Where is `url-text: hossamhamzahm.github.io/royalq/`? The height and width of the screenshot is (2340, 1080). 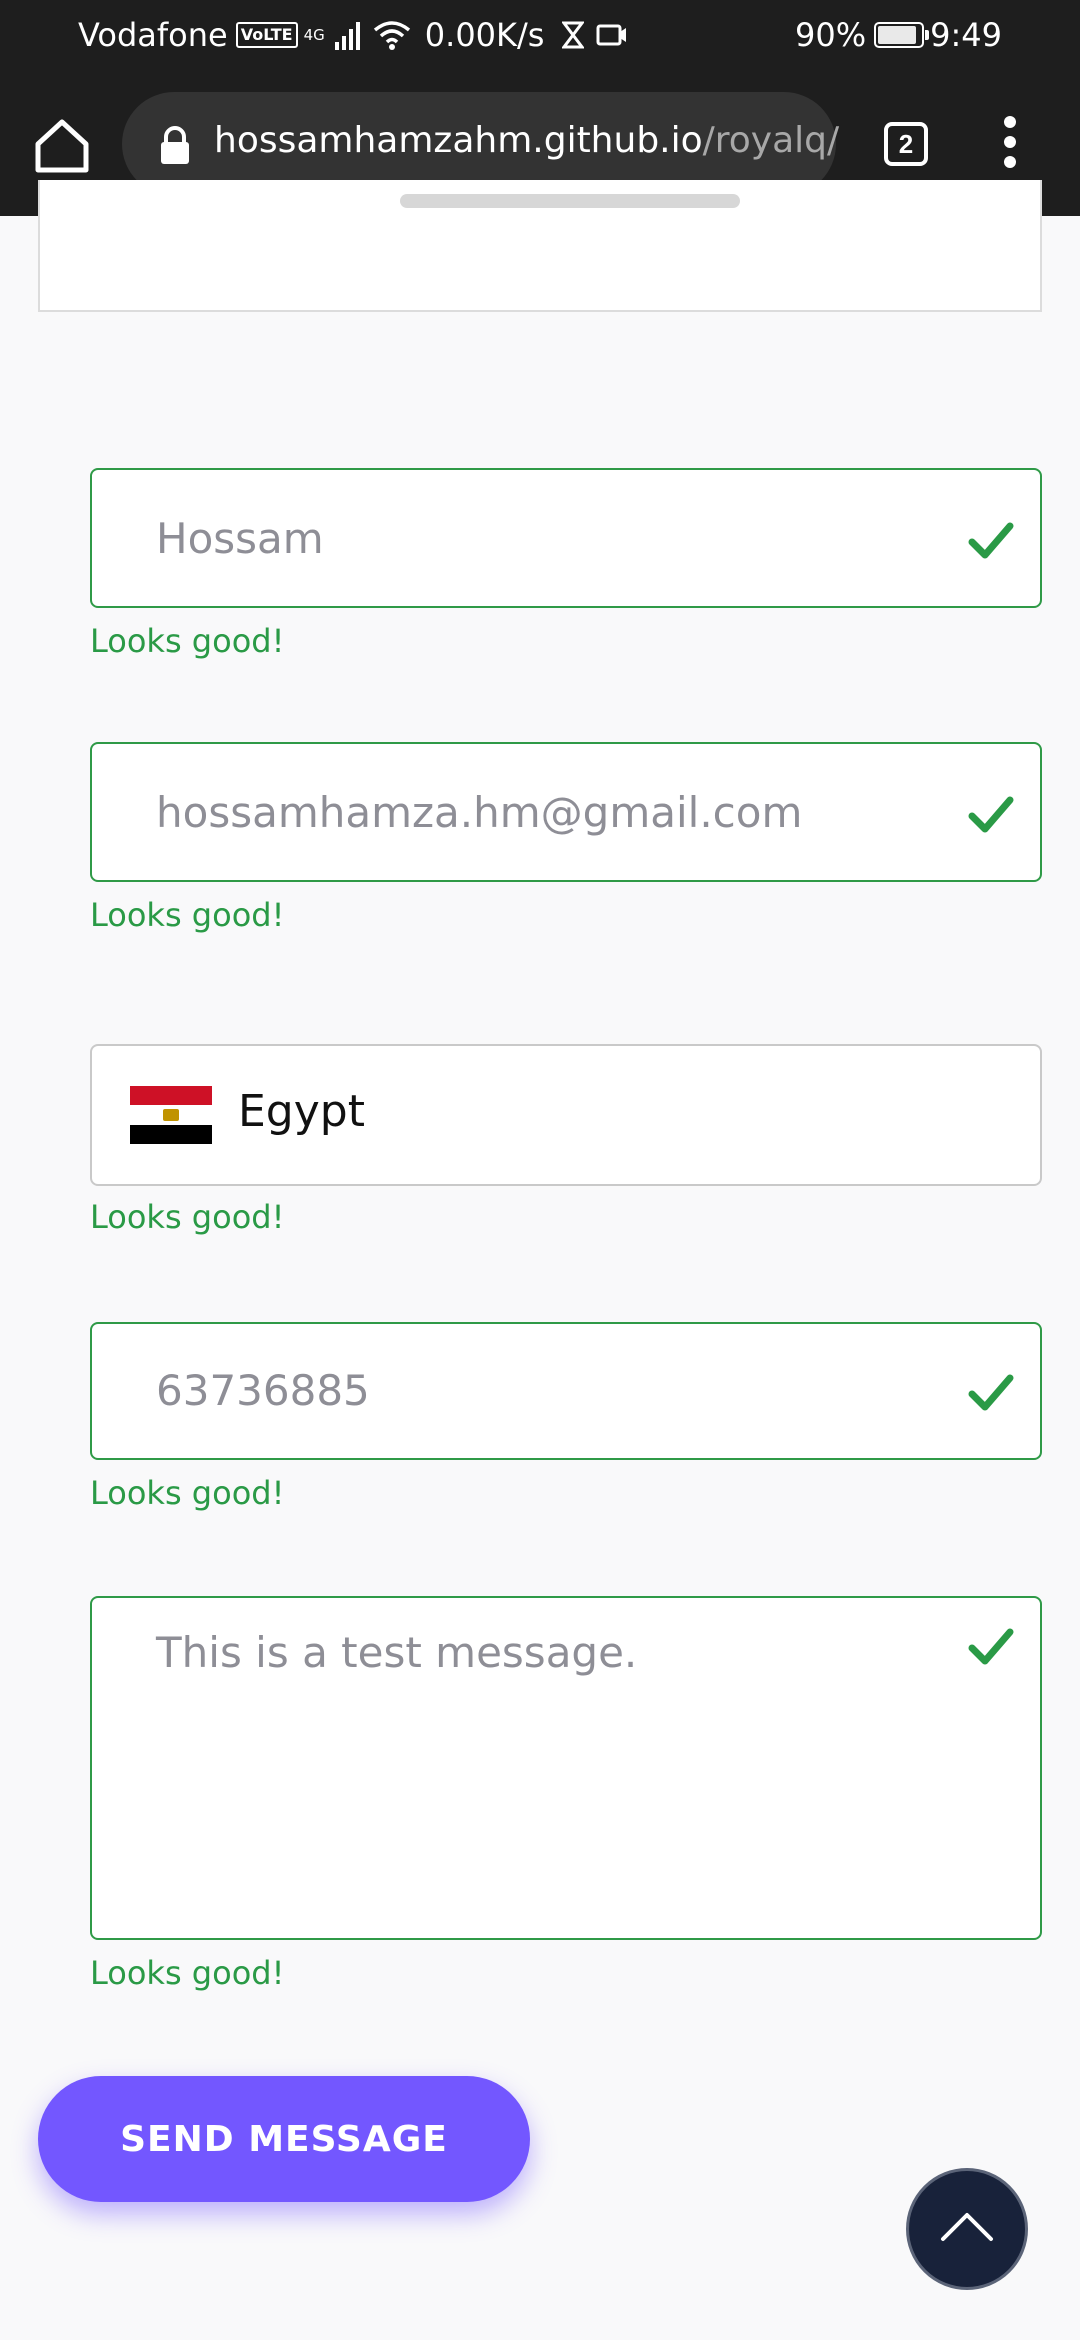 url-text: hossamhamzahm.github.io/royalq/ is located at coordinates (526, 140).